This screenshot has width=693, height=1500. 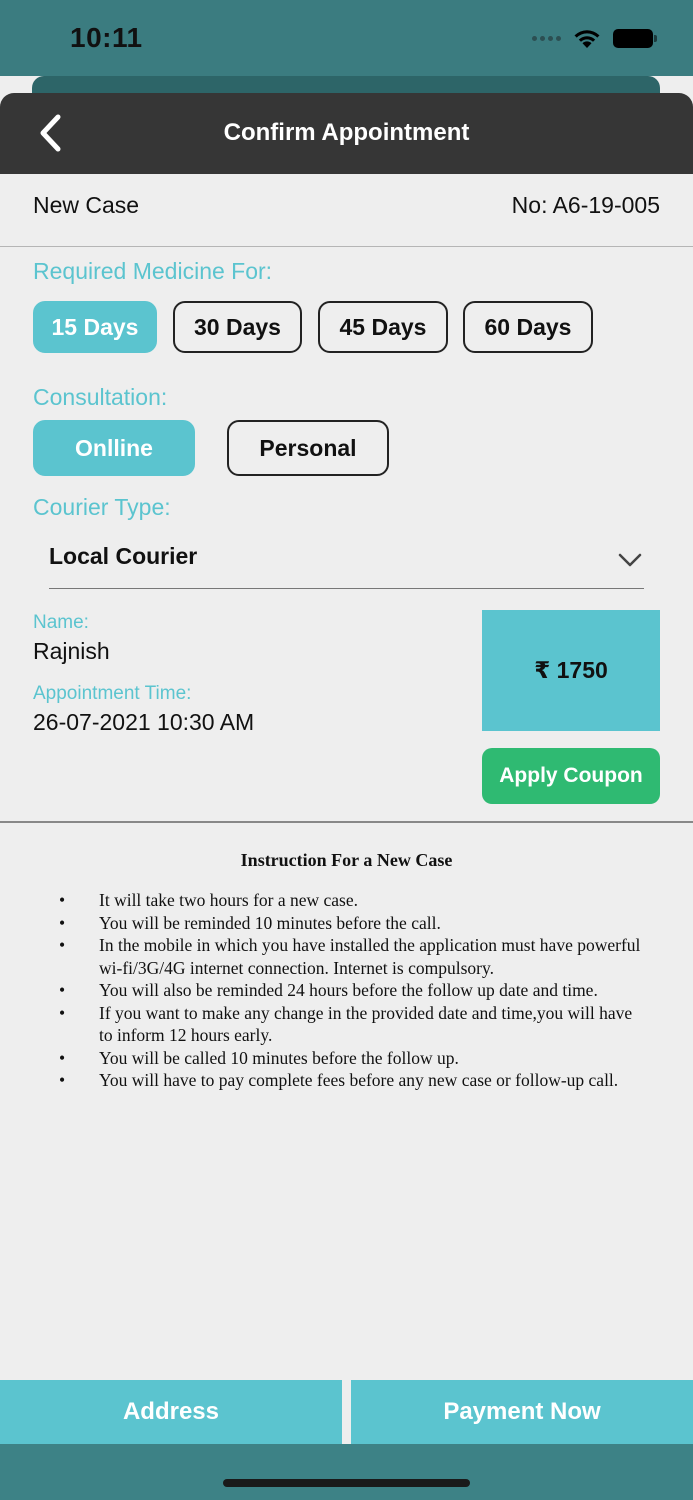 What do you see at coordinates (346, 559) in the screenshot?
I see `courier-type-dropdown: Local Courier` at bounding box center [346, 559].